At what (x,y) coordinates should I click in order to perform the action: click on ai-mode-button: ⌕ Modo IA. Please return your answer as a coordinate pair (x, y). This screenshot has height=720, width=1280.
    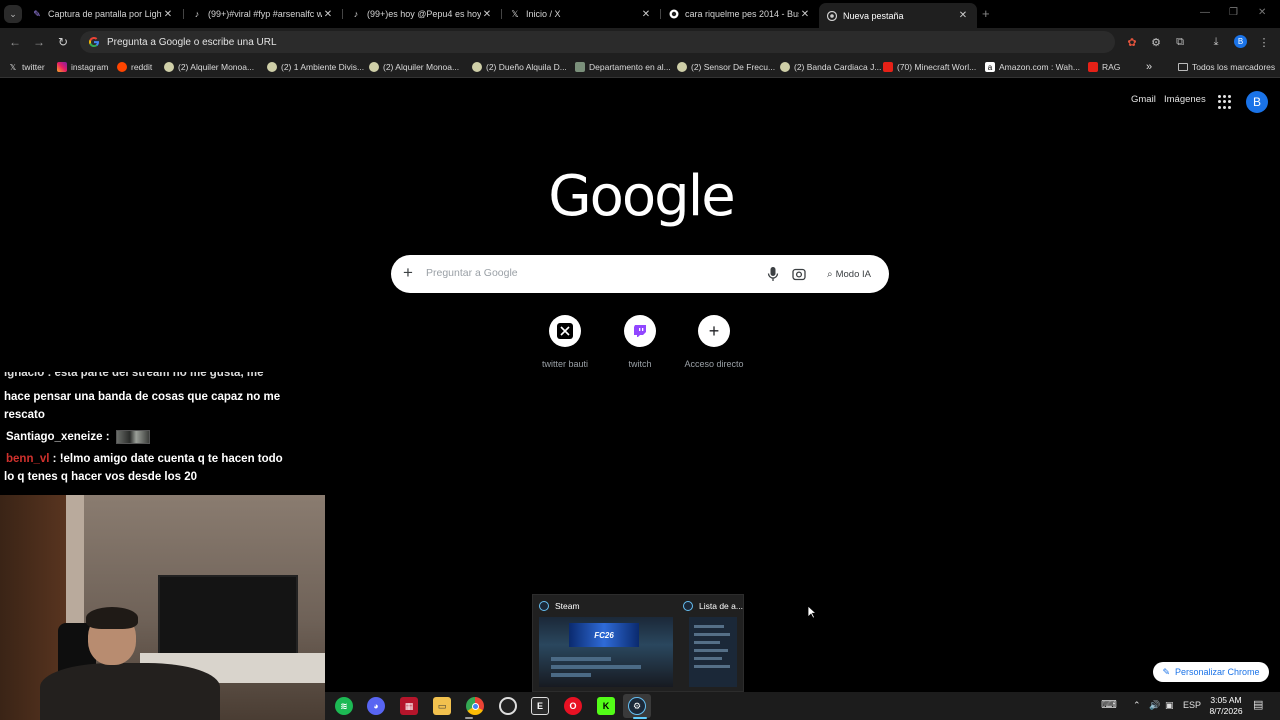
    Looking at the image, I should click on (849, 274).